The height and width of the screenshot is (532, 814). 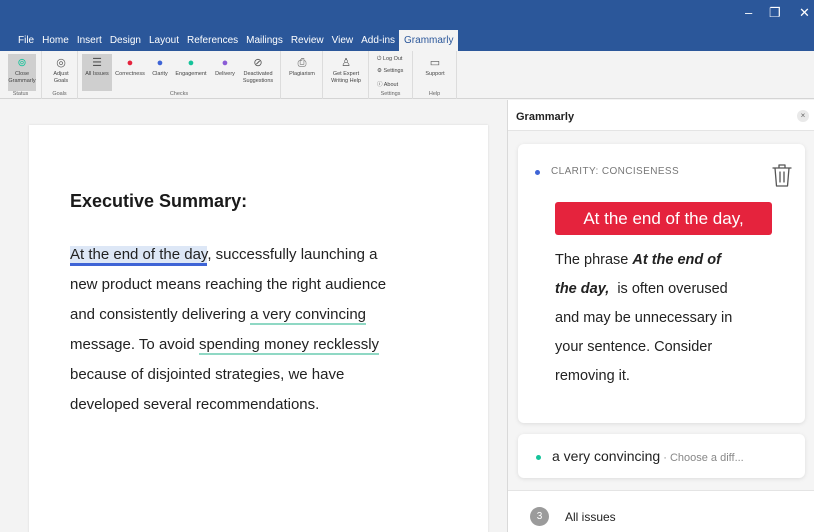 I want to click on tab-add-ins: Add-ins, so click(x=378, y=43).